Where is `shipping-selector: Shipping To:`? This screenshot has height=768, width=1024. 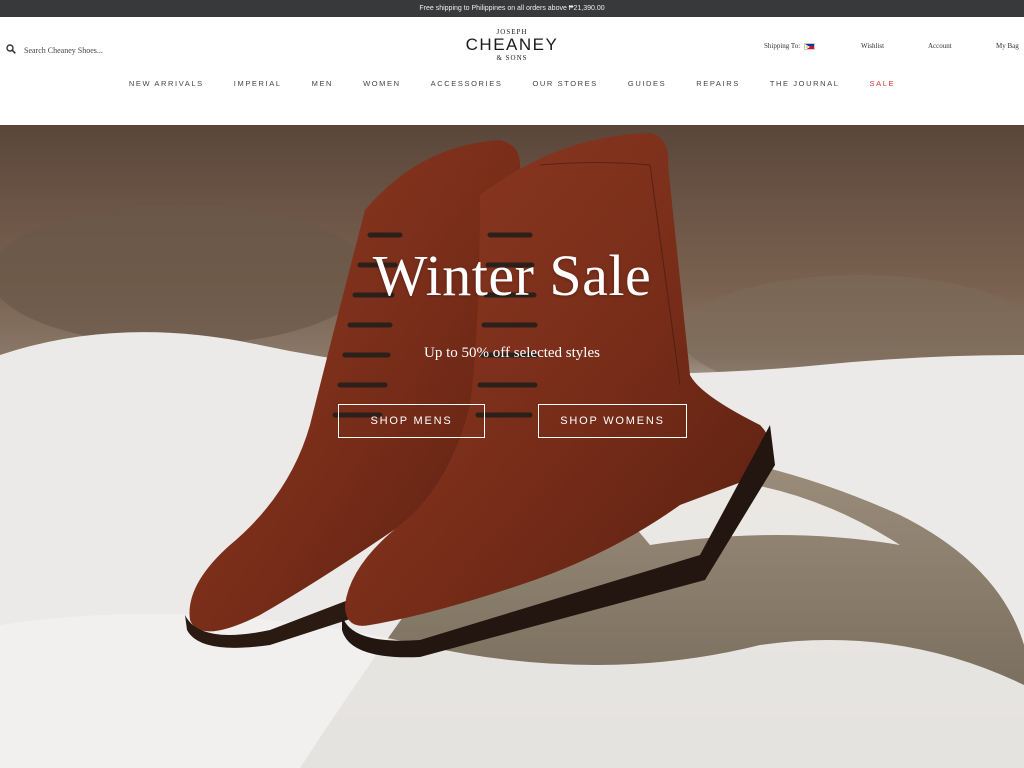 shipping-selector: Shipping To: is located at coordinates (790, 46).